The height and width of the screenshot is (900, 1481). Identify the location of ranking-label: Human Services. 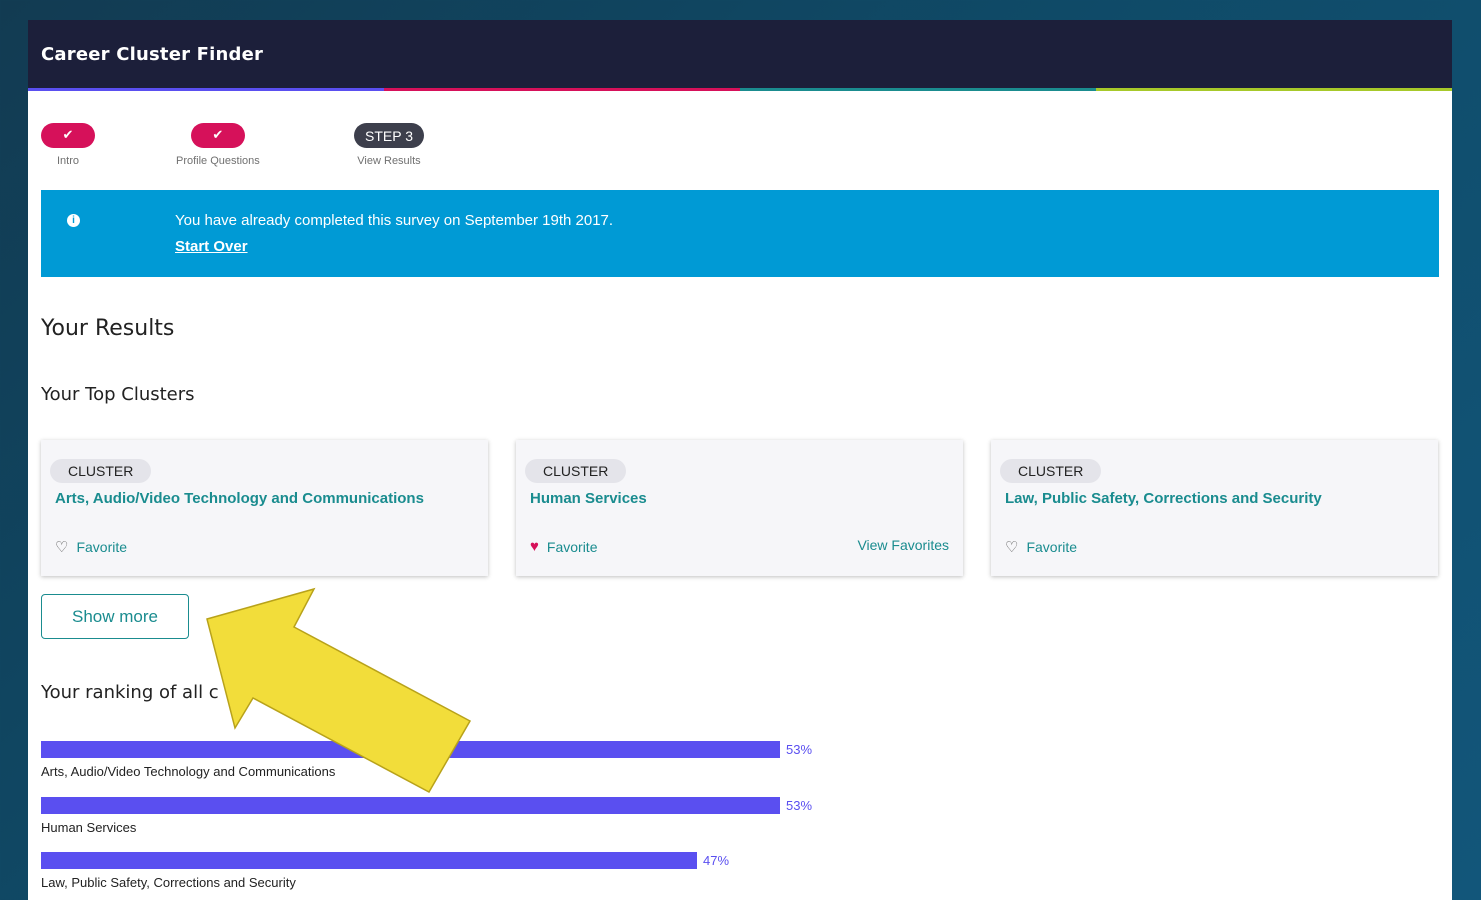
(89, 827).